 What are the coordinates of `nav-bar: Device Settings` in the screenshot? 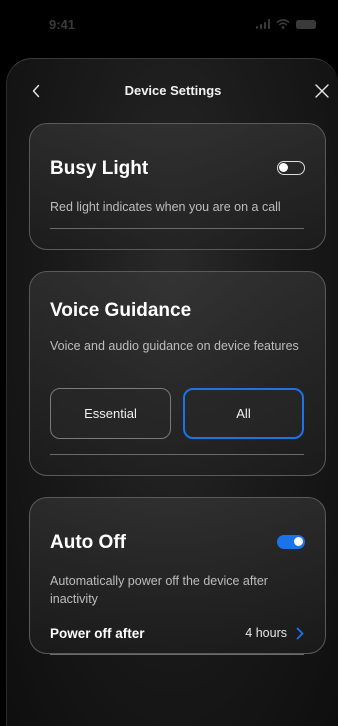 It's located at (172, 91).